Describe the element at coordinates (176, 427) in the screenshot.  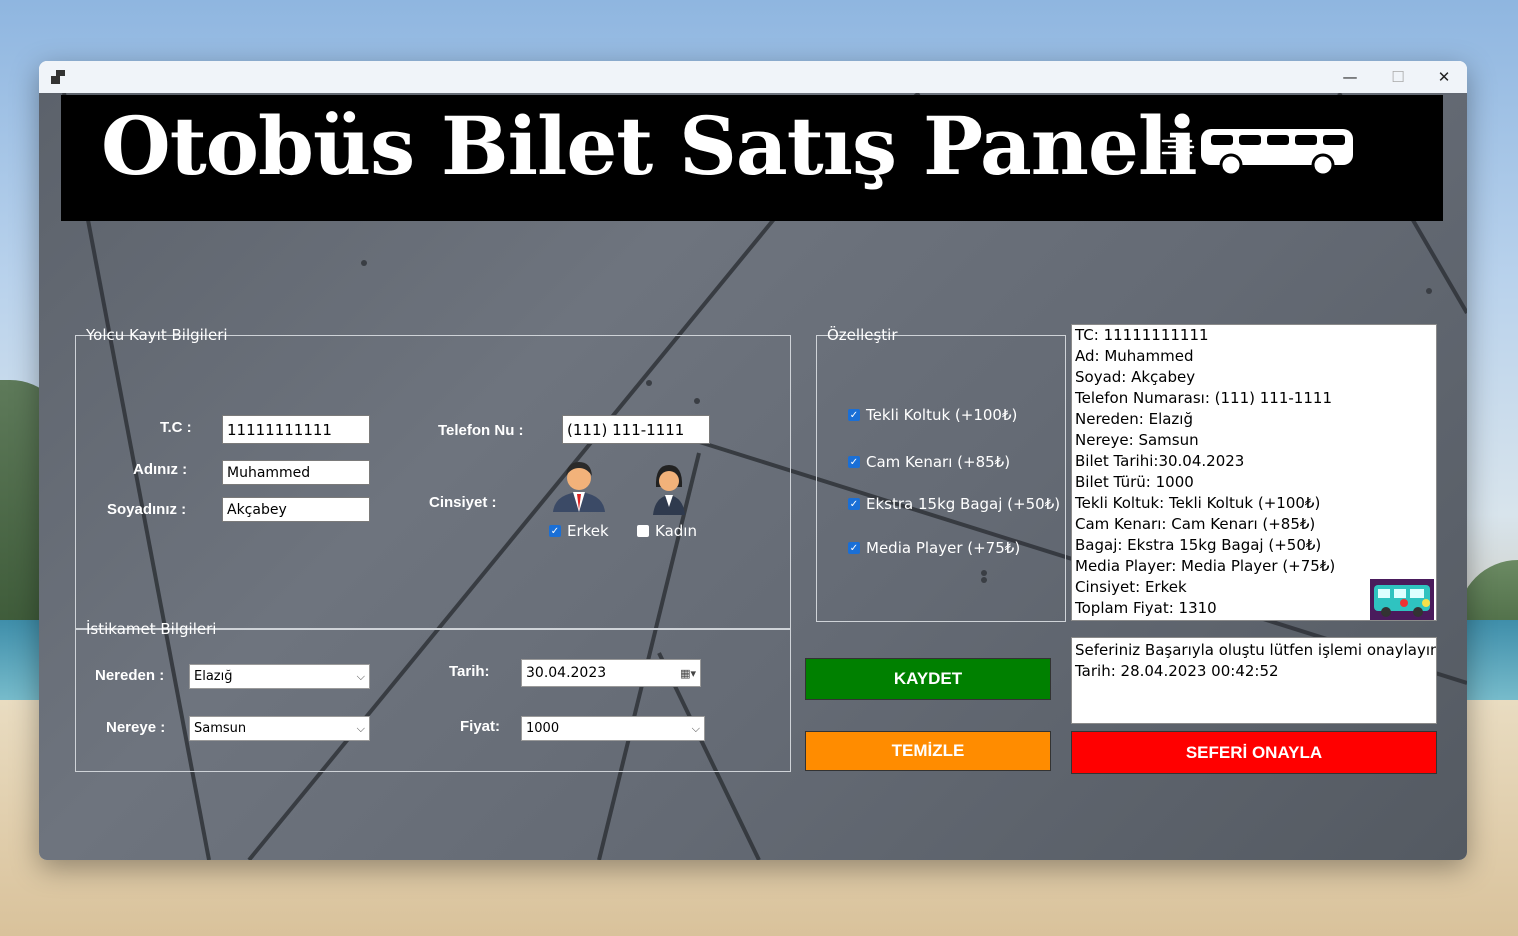
I see `tc-label: T.C :` at that location.